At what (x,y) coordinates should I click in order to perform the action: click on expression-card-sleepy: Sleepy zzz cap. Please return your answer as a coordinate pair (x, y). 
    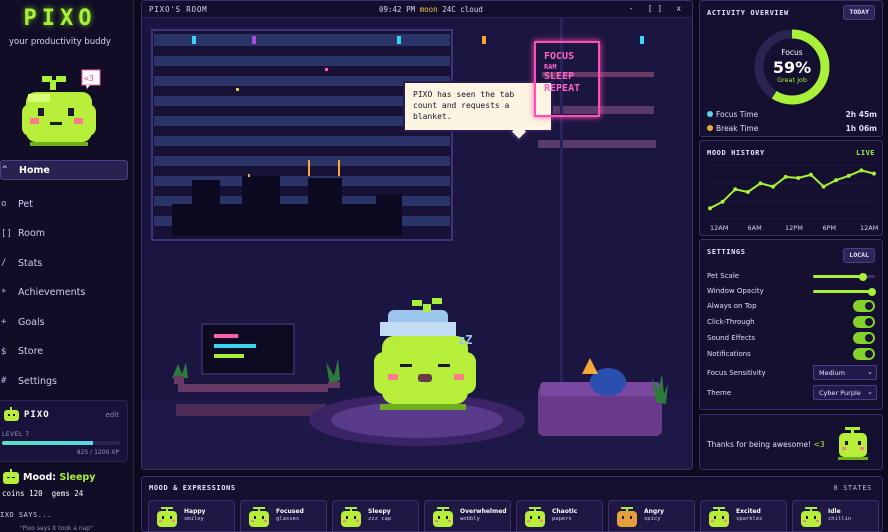
    Looking at the image, I should click on (375, 515).